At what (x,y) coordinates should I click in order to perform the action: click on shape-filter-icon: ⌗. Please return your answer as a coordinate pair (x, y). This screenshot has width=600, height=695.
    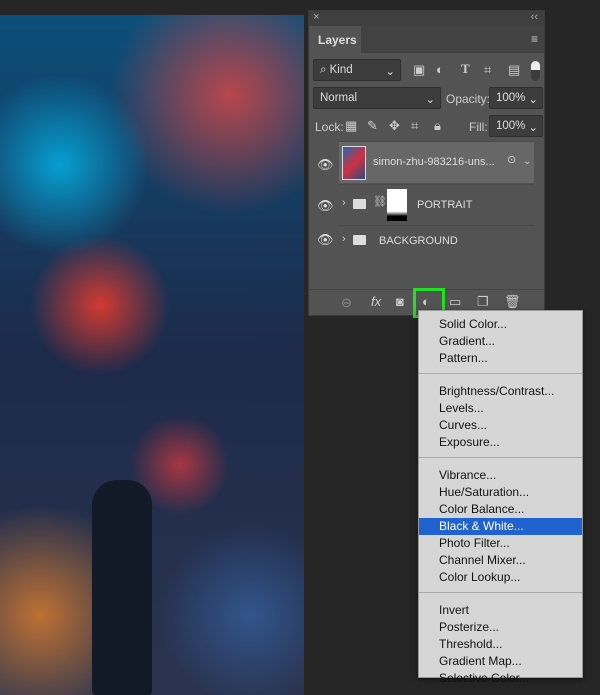
    Looking at the image, I should click on (487, 70).